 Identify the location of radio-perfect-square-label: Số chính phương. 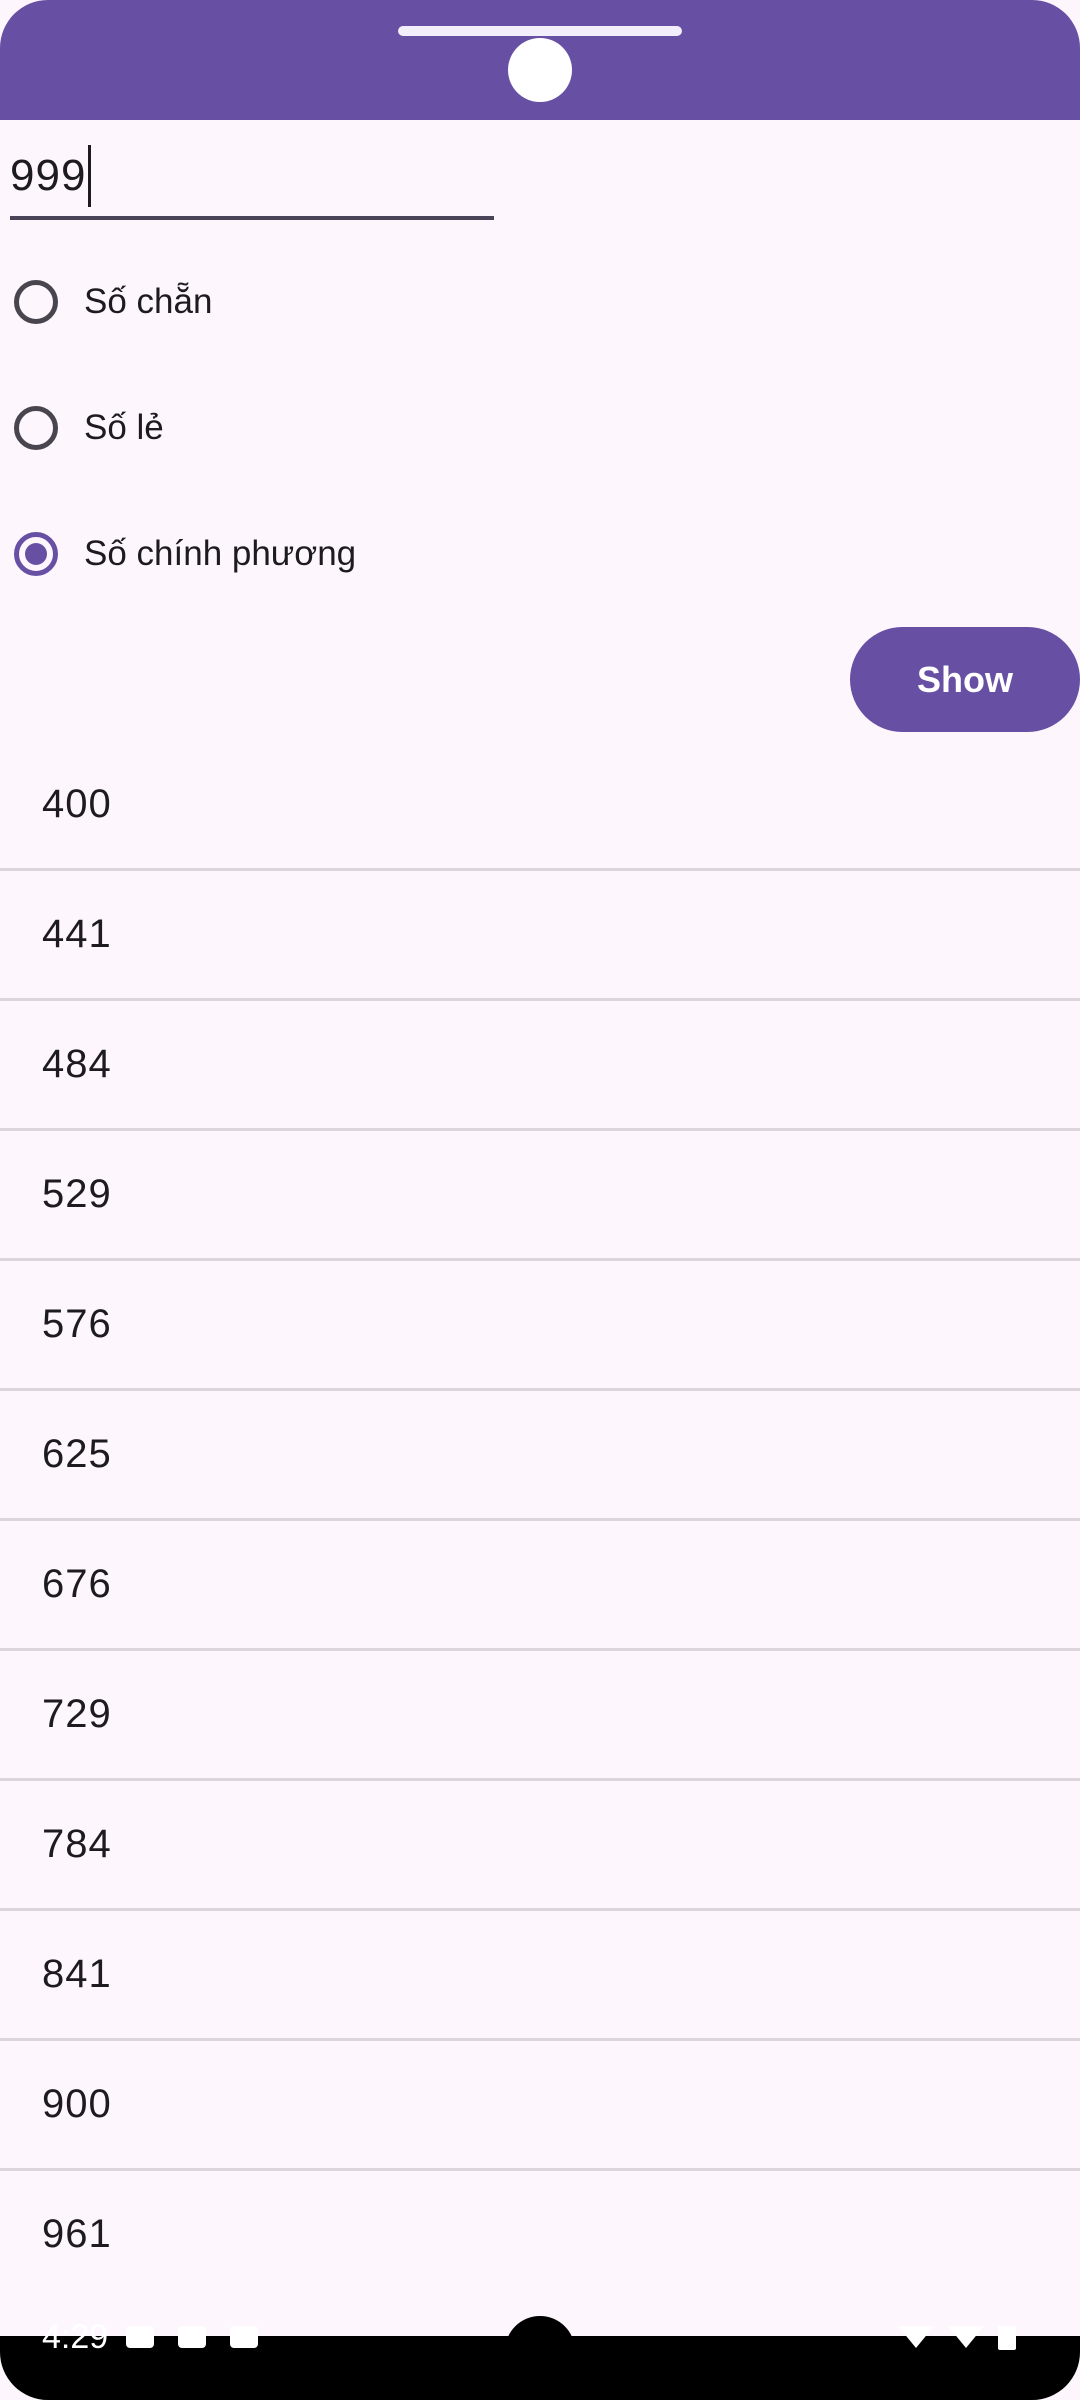
(220, 554).